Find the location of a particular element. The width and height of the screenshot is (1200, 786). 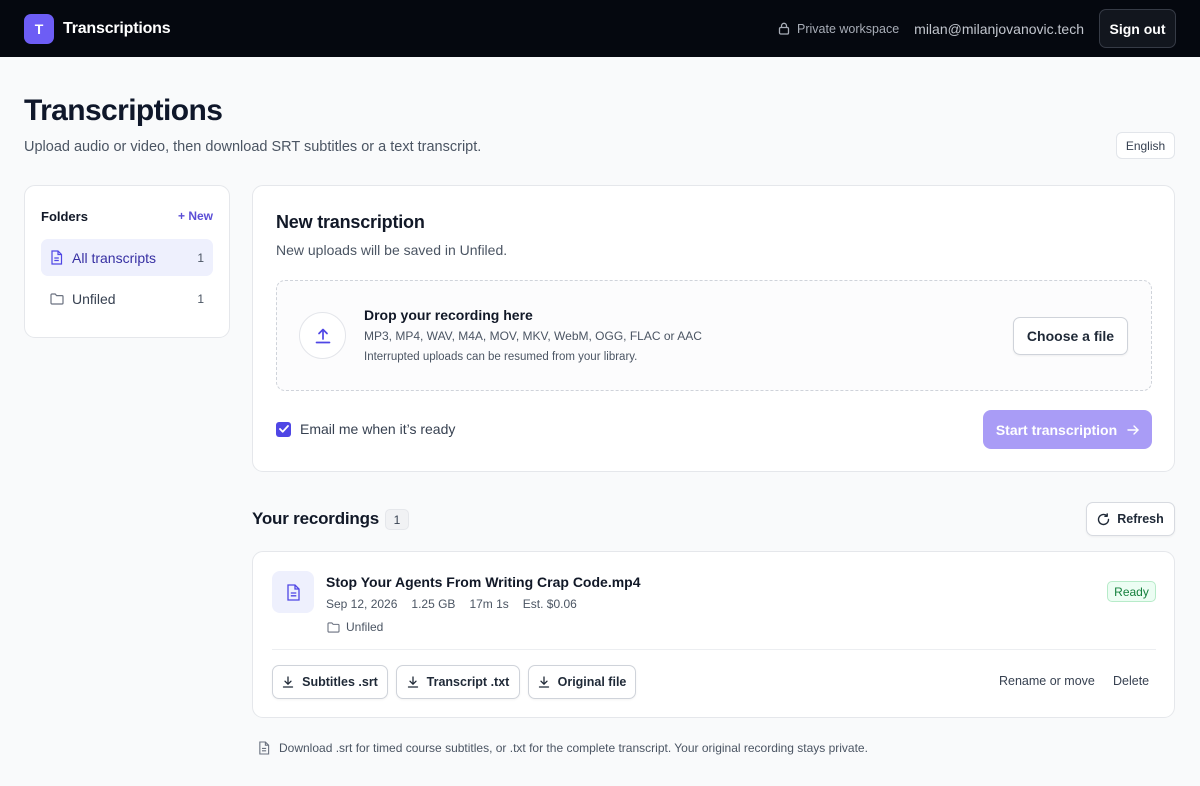

email-notify-label: Email me when it’s ready is located at coordinates (378, 429).